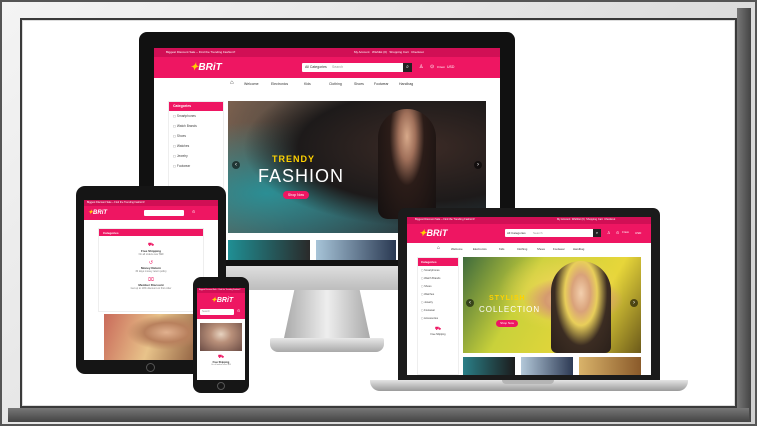  I want to click on desktop-link-checkout: Checkout, so click(417, 52).